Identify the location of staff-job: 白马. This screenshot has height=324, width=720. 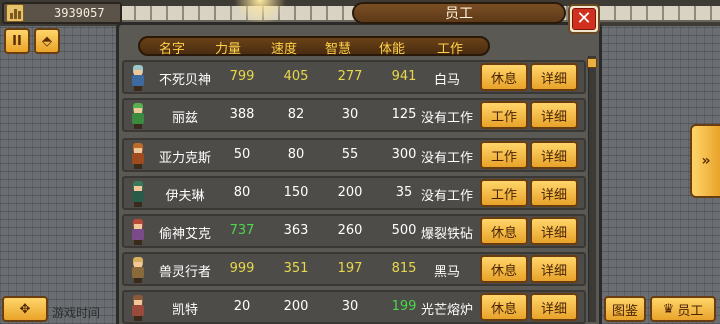
(446, 80).